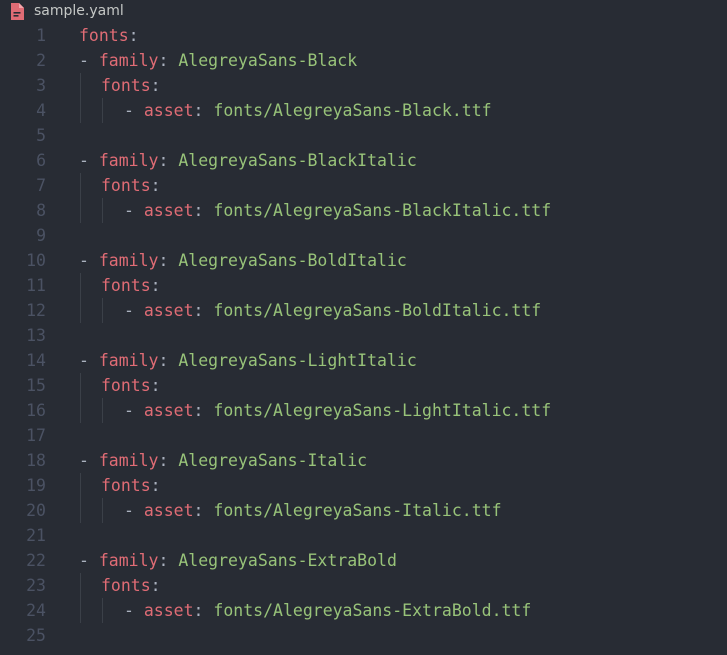 This screenshot has height=655, width=727. I want to click on line-content: - family: AlegreyaSans-LightItalic, so click(248, 360).